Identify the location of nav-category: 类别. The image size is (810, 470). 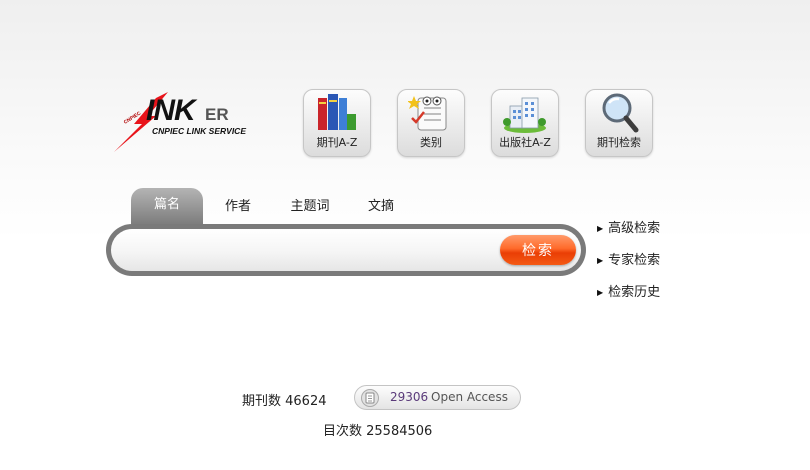
(431, 123).